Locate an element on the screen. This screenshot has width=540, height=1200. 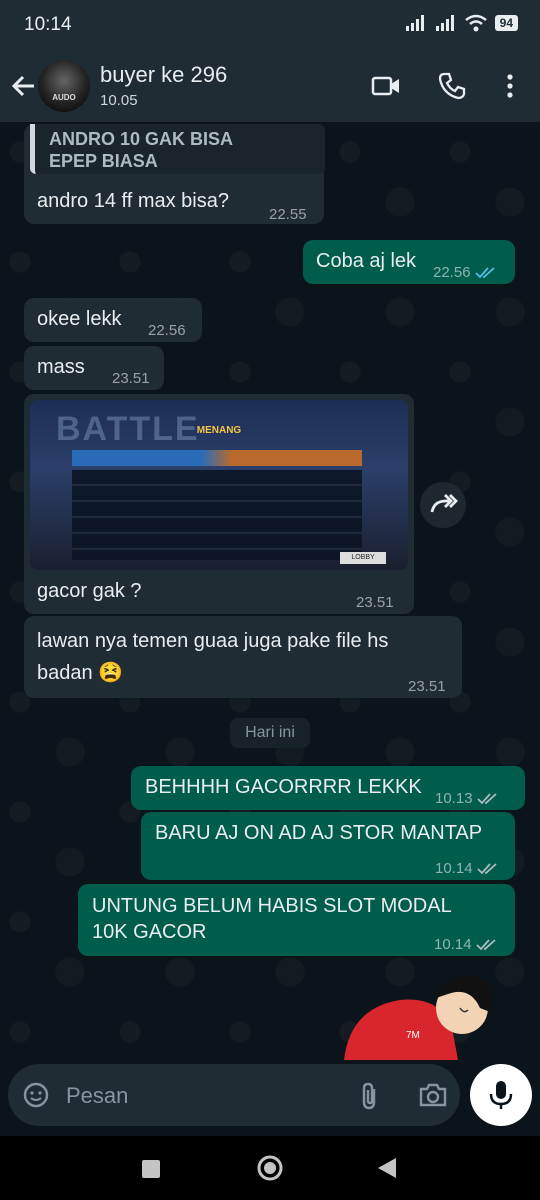
game-title: MENANG is located at coordinates (219, 430).